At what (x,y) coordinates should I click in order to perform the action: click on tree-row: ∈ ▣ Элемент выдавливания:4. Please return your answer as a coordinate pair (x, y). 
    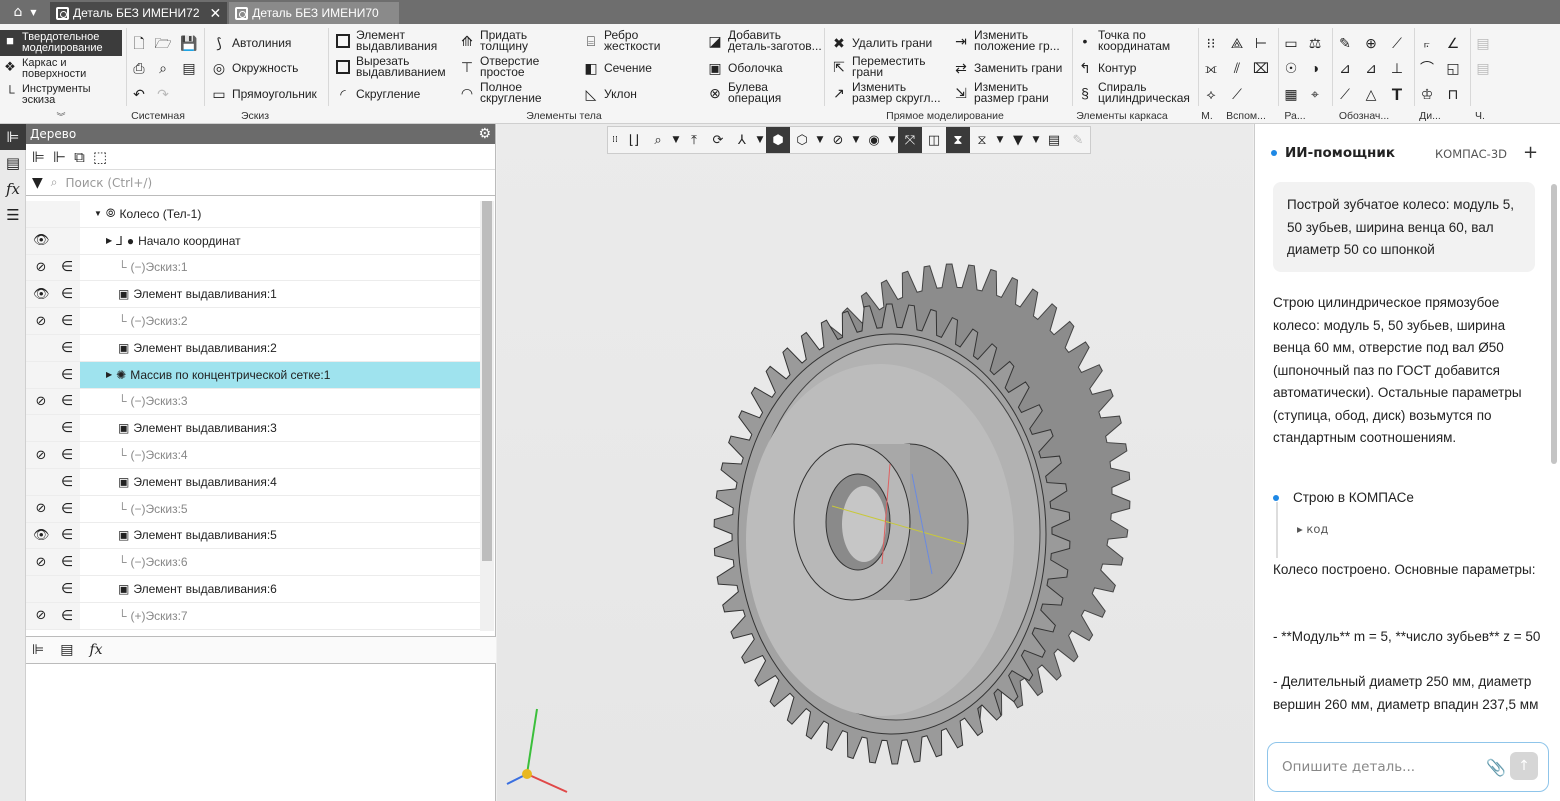
    Looking at the image, I should click on (253, 482).